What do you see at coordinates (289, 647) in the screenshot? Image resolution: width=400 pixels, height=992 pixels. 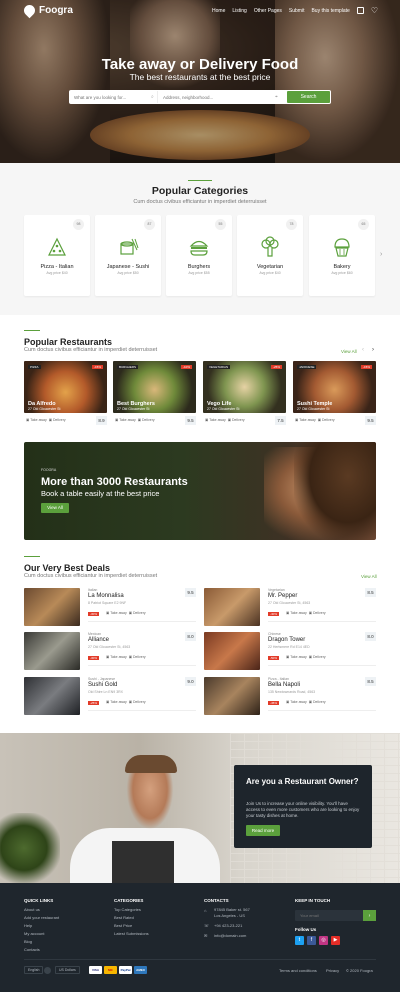 I see `deal-address: 22 Hertsmere Rd E14 4ED` at bounding box center [289, 647].